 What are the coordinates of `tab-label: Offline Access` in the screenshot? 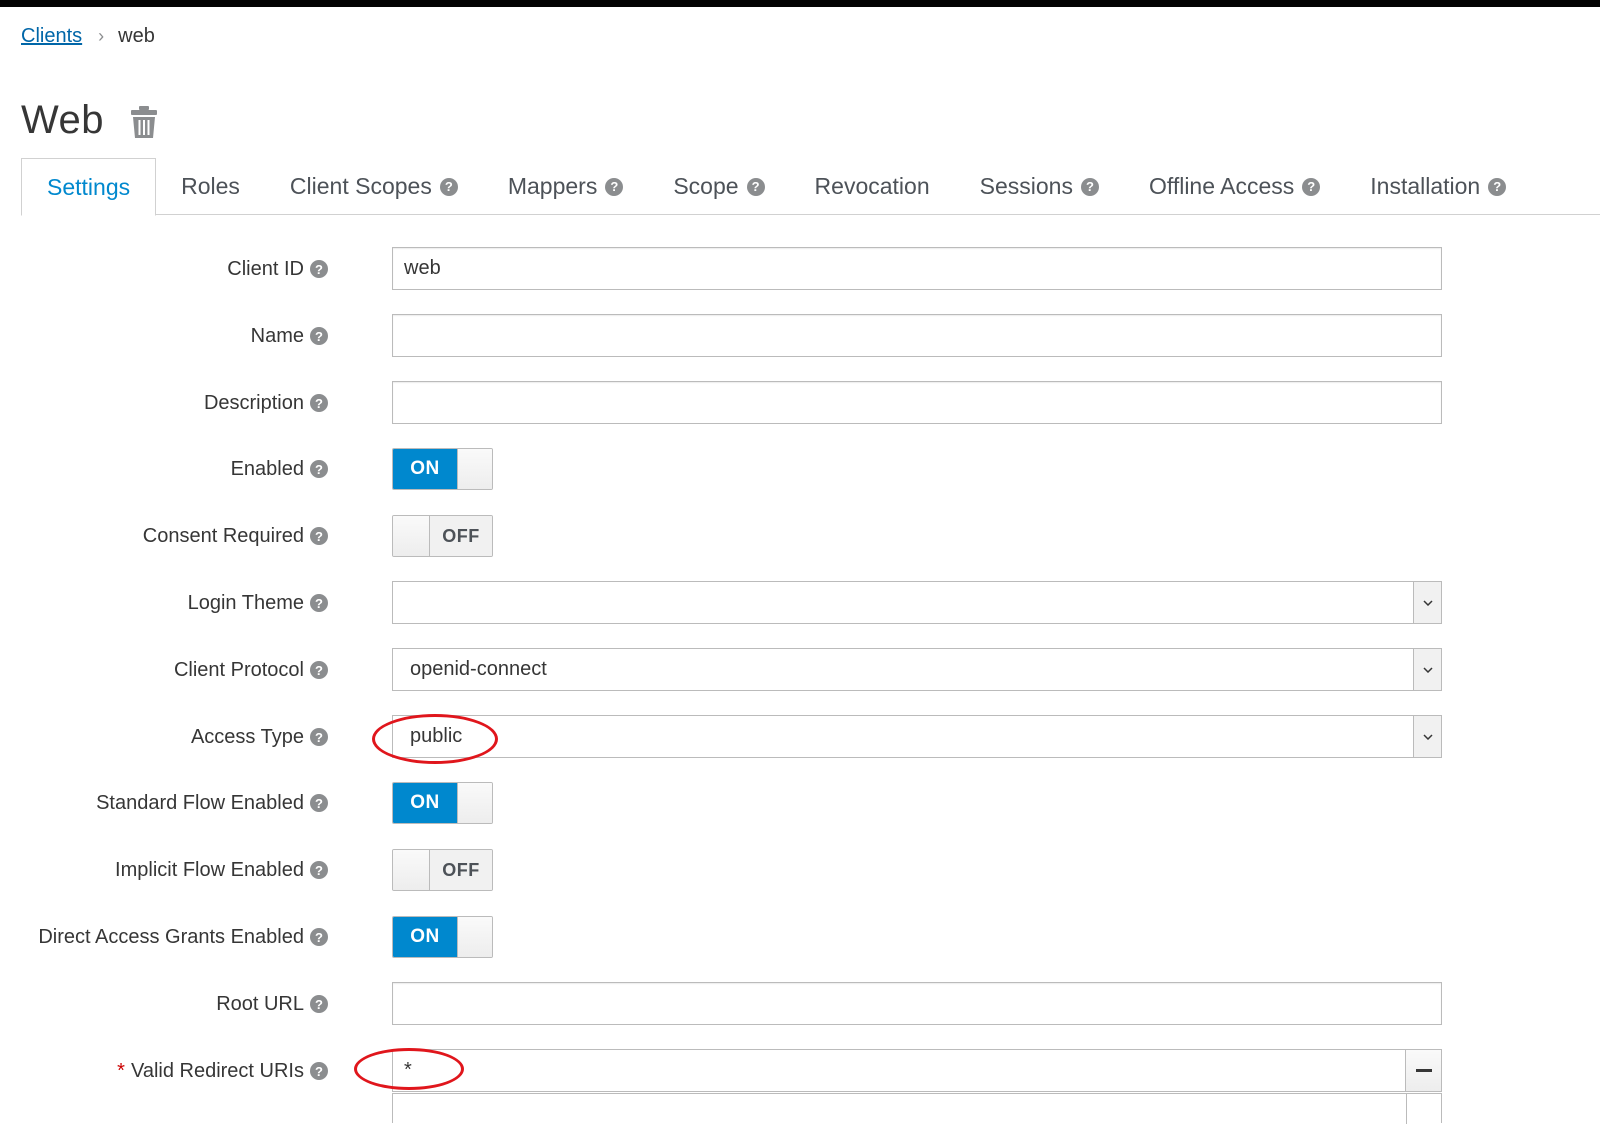 It's located at (1221, 186).